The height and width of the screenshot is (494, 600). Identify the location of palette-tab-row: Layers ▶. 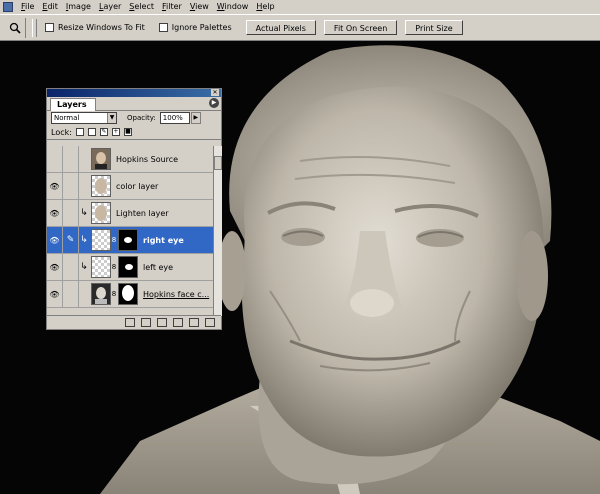
(134, 104).